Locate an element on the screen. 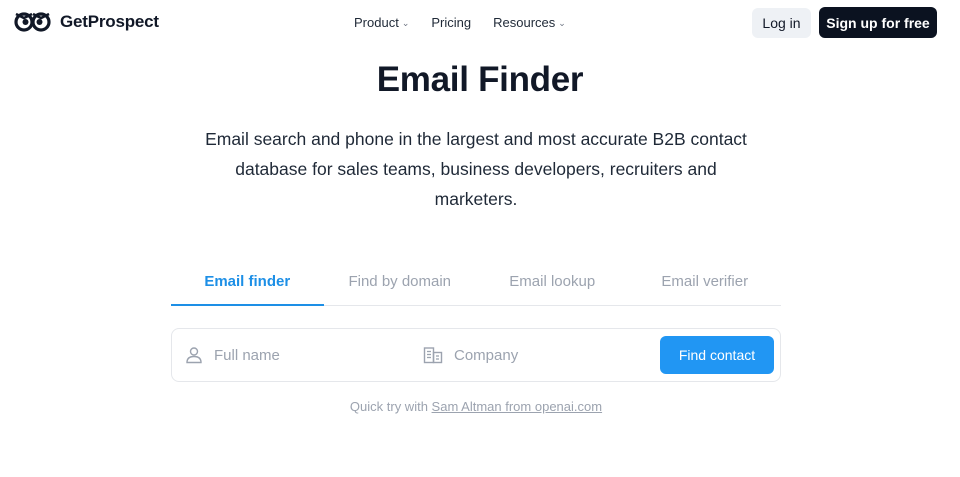 The height and width of the screenshot is (477, 960). full-name-field is located at coordinates (295, 355).